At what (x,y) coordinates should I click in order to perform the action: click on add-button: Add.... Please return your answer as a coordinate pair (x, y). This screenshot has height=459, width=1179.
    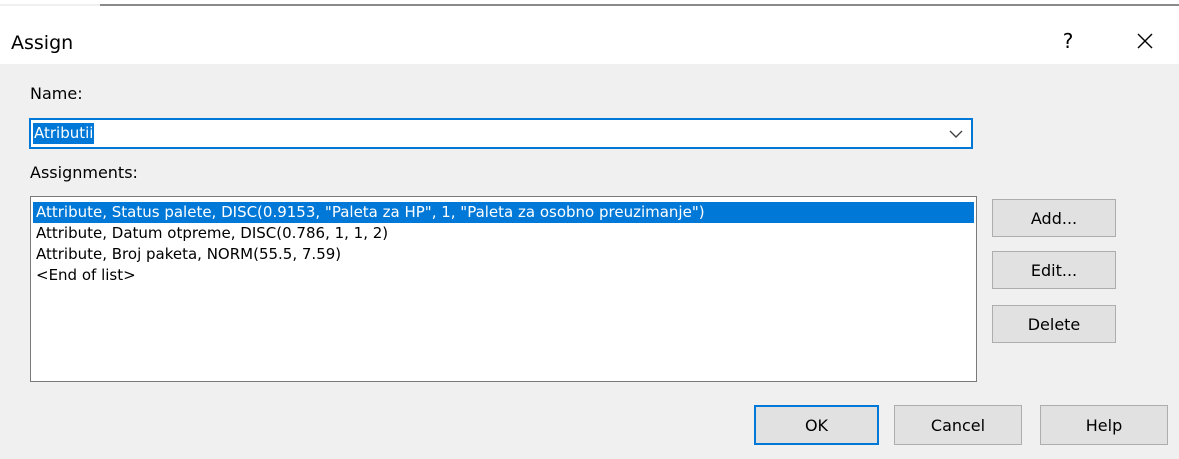
    Looking at the image, I should click on (1054, 218).